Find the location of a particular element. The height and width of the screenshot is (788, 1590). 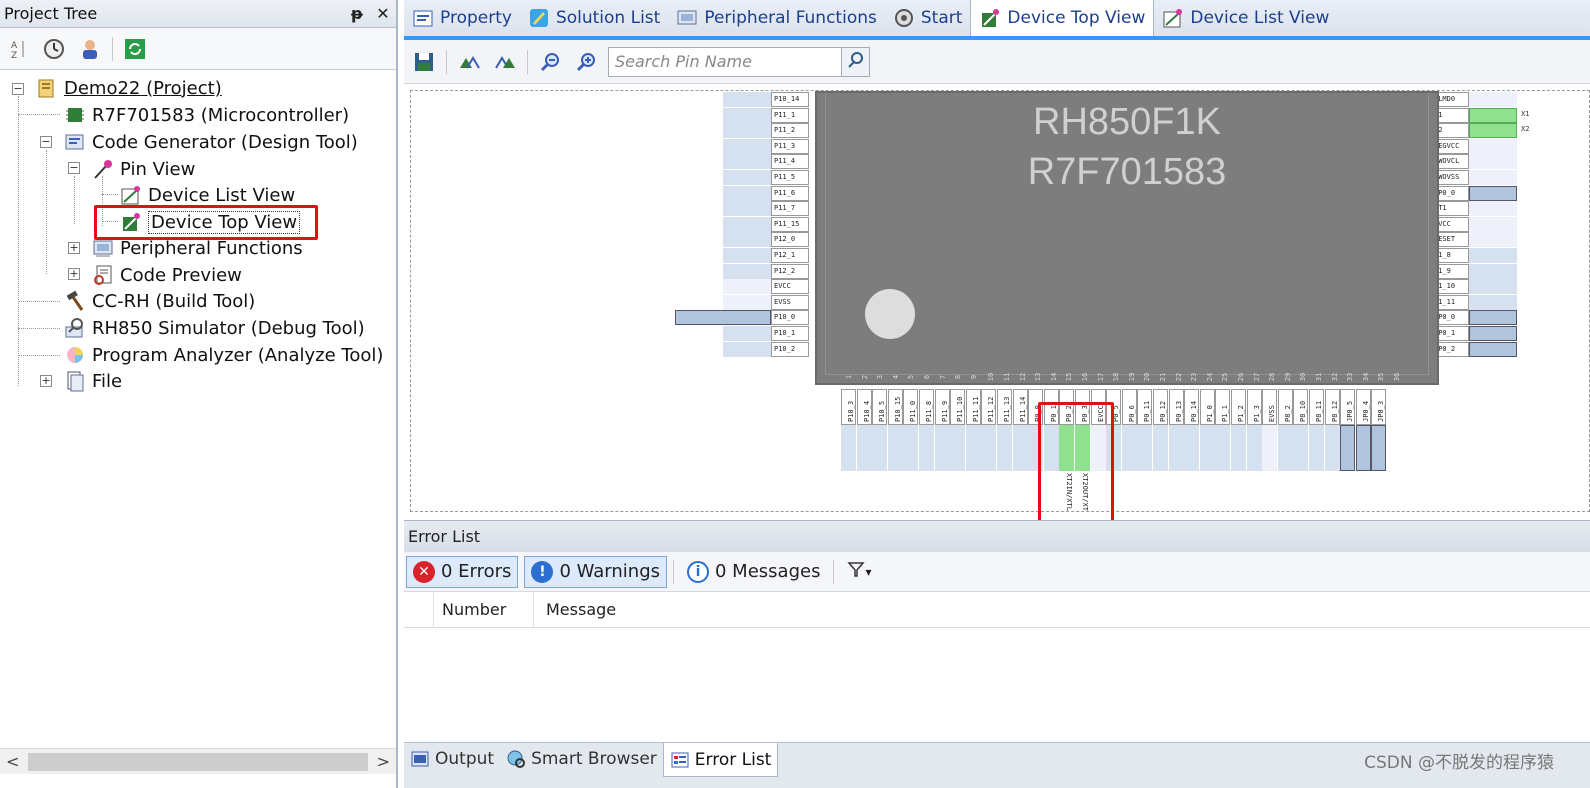

device-pin: P11_9 is located at coordinates (942, 431).